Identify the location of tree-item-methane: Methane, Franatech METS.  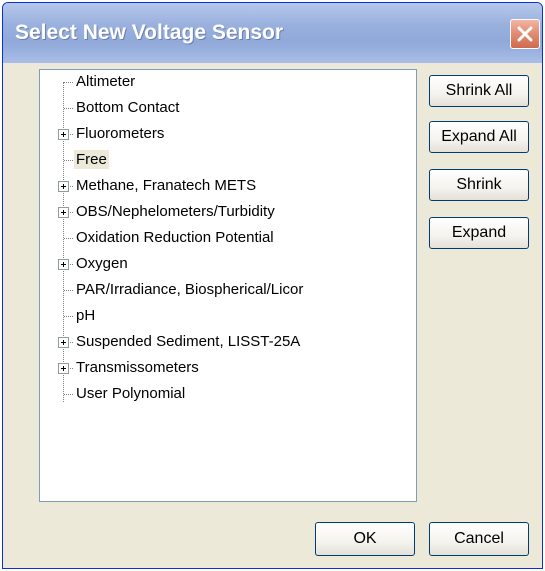
(220, 187).